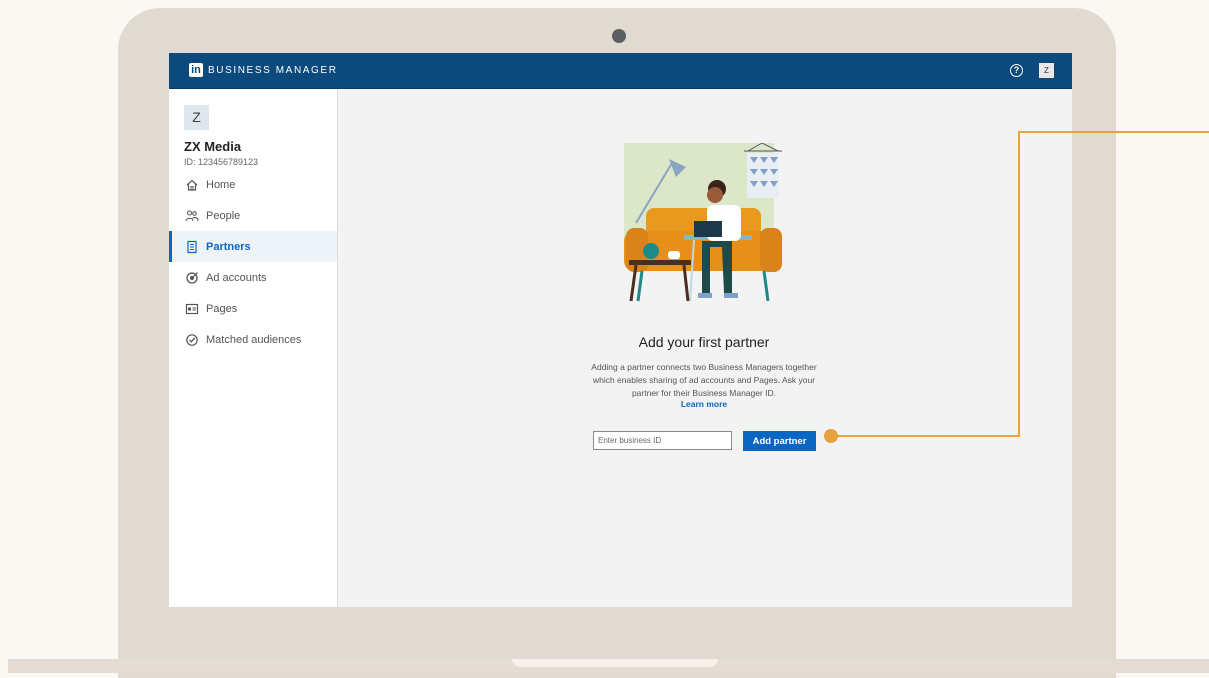 This screenshot has width=1209, height=678. I want to click on add-partner-button: Add partner, so click(779, 441).